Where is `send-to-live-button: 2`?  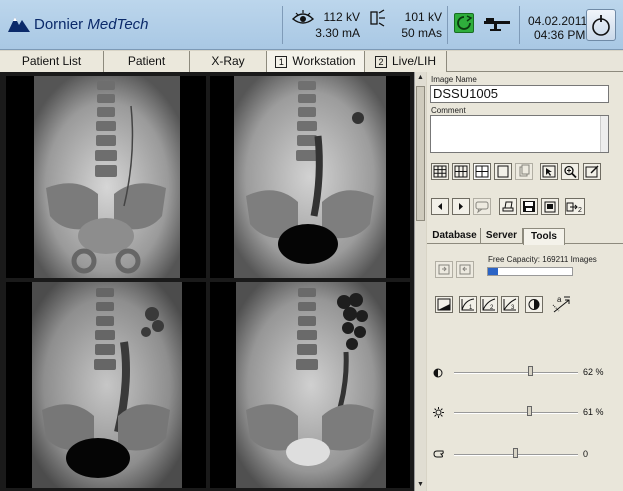 send-to-live-button: 2 is located at coordinates (575, 206).